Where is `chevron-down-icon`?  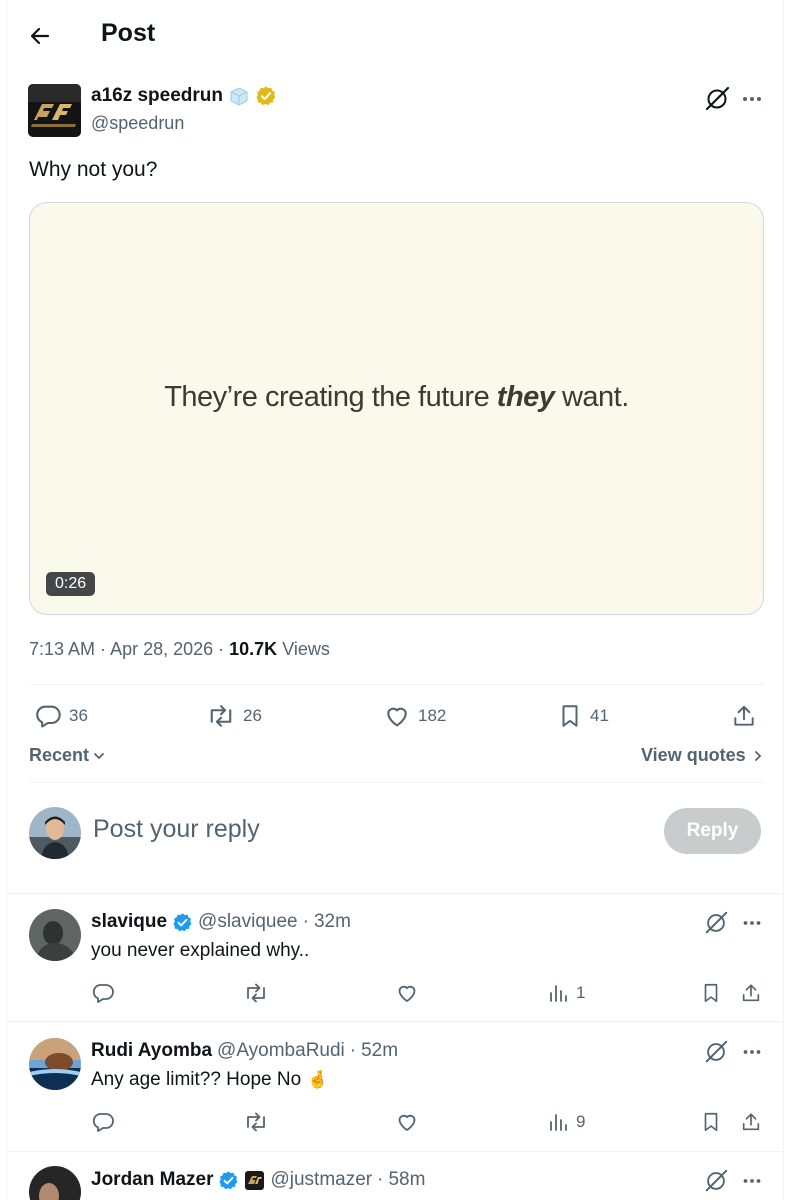 chevron-down-icon is located at coordinates (99, 755).